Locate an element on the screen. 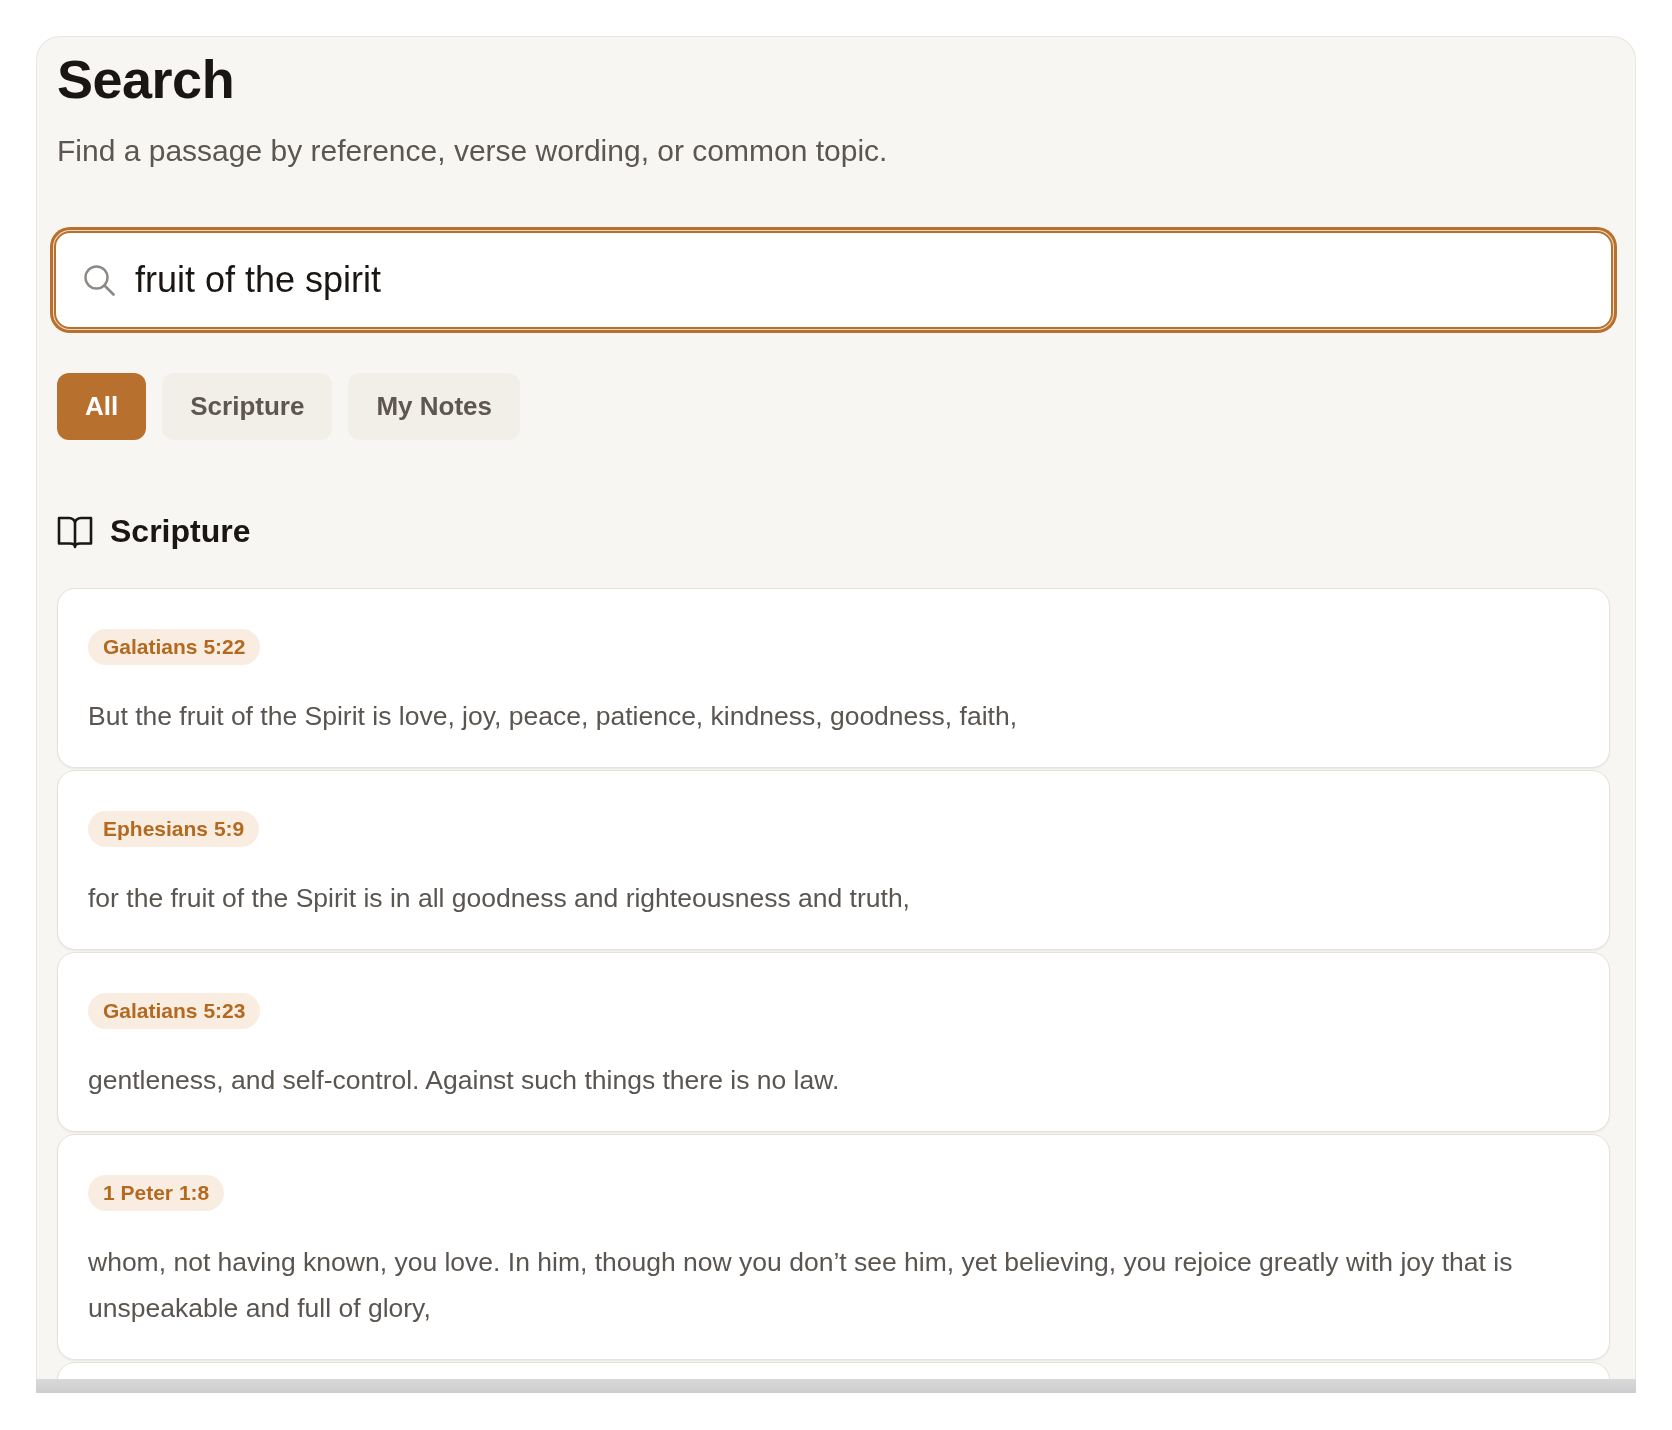 Image resolution: width=1672 pixels, height=1430 pixels. book-icon is located at coordinates (75, 531).